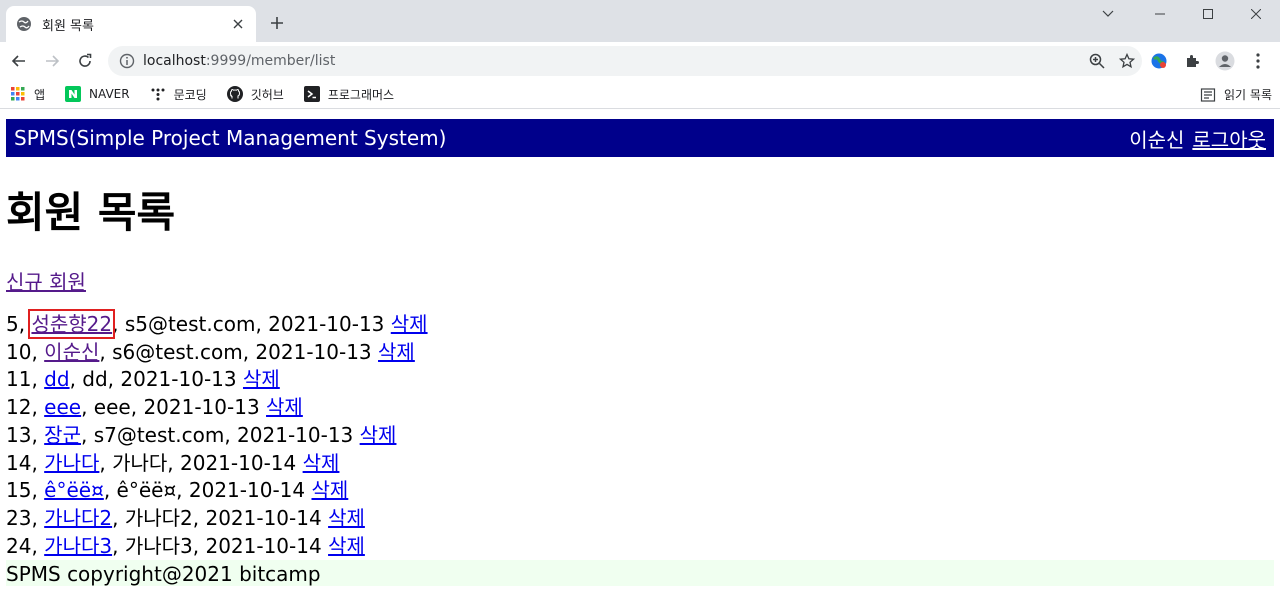 The width and height of the screenshot is (1280, 606). Describe the element at coordinates (78, 546) in the screenshot. I see `member-name-link: 가나다3` at that location.